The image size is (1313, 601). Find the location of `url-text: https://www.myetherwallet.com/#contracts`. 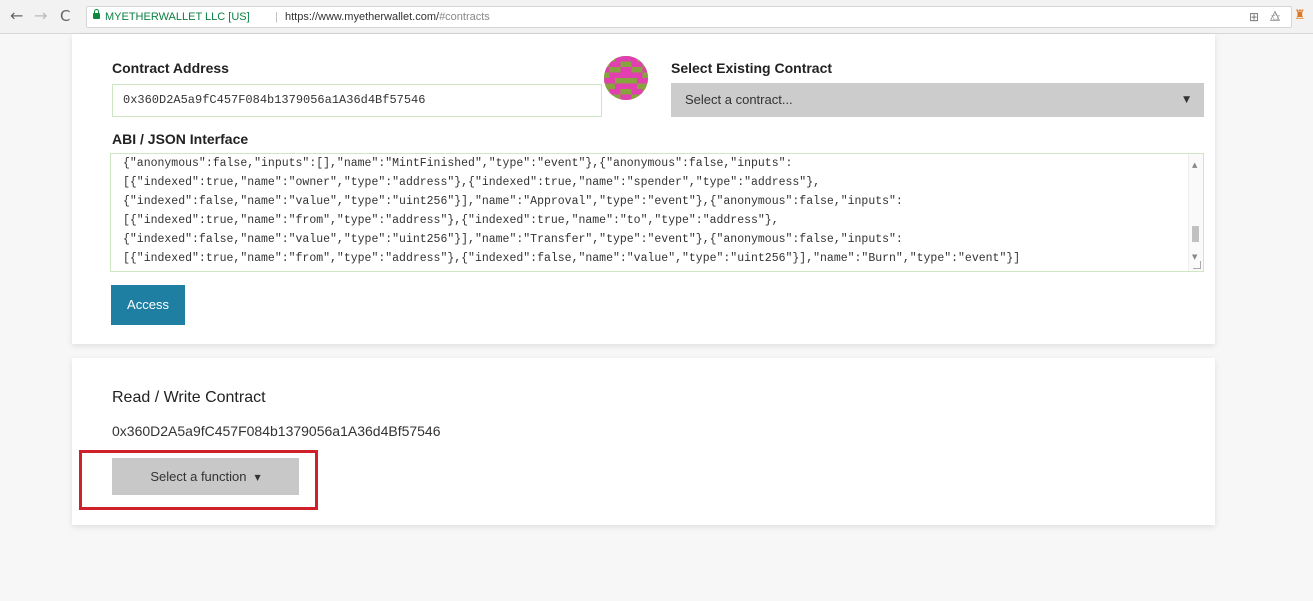

url-text: https://www.myetherwallet.com/#contracts is located at coordinates (387, 17).